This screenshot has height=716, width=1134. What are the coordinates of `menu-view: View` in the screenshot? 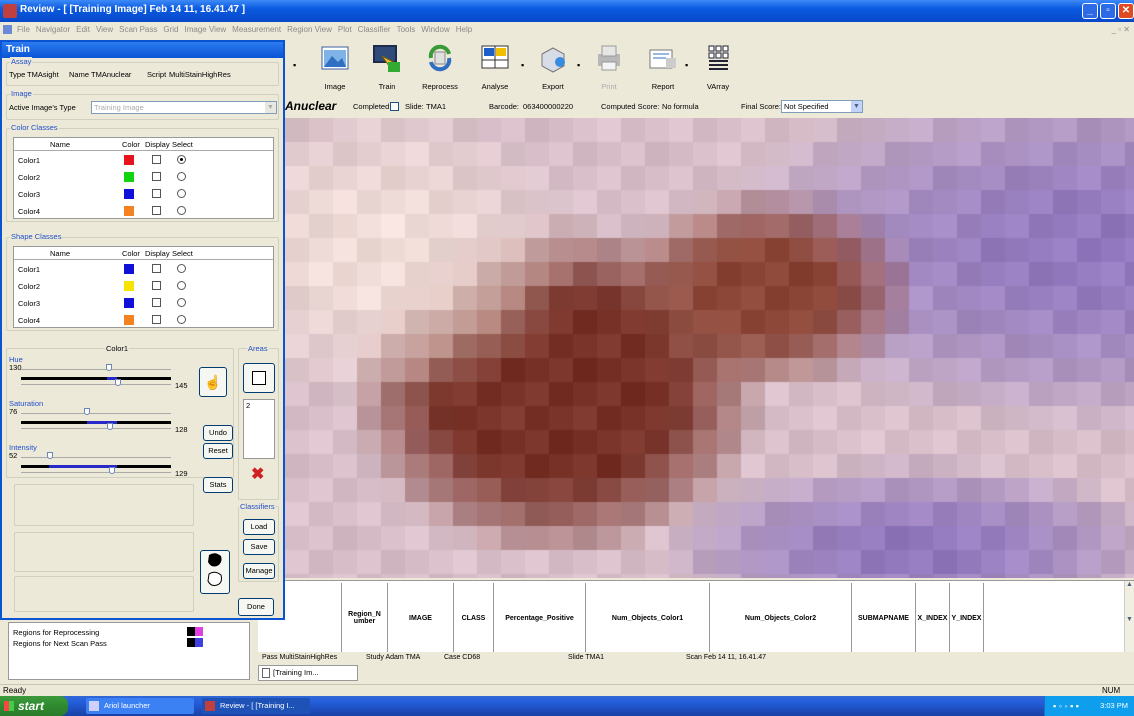 It's located at (104, 30).